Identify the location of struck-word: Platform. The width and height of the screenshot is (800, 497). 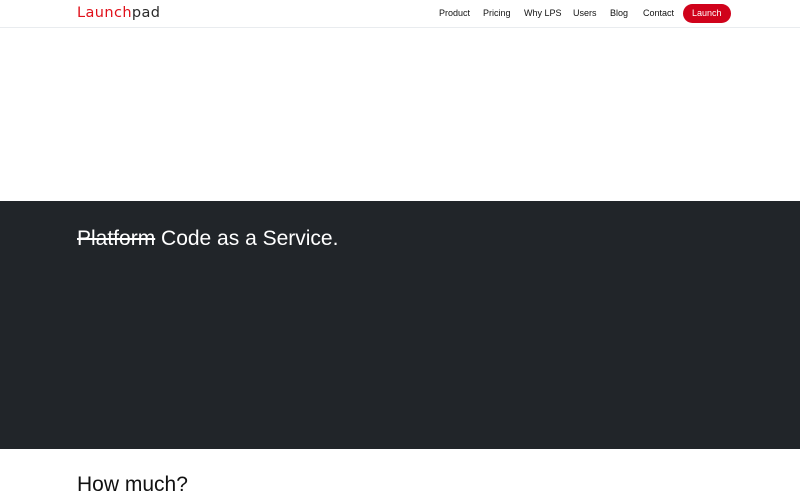
(116, 238).